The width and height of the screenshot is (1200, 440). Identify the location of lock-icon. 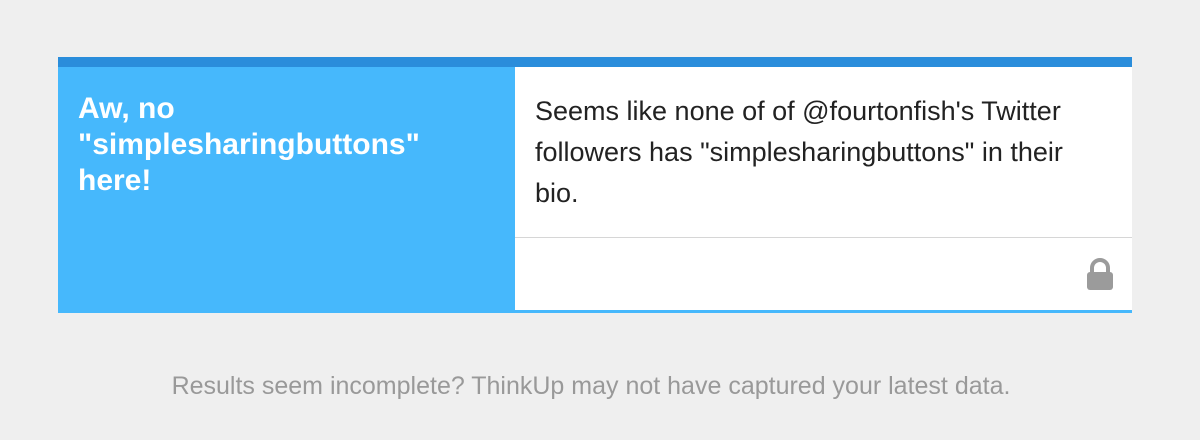
(1100, 274).